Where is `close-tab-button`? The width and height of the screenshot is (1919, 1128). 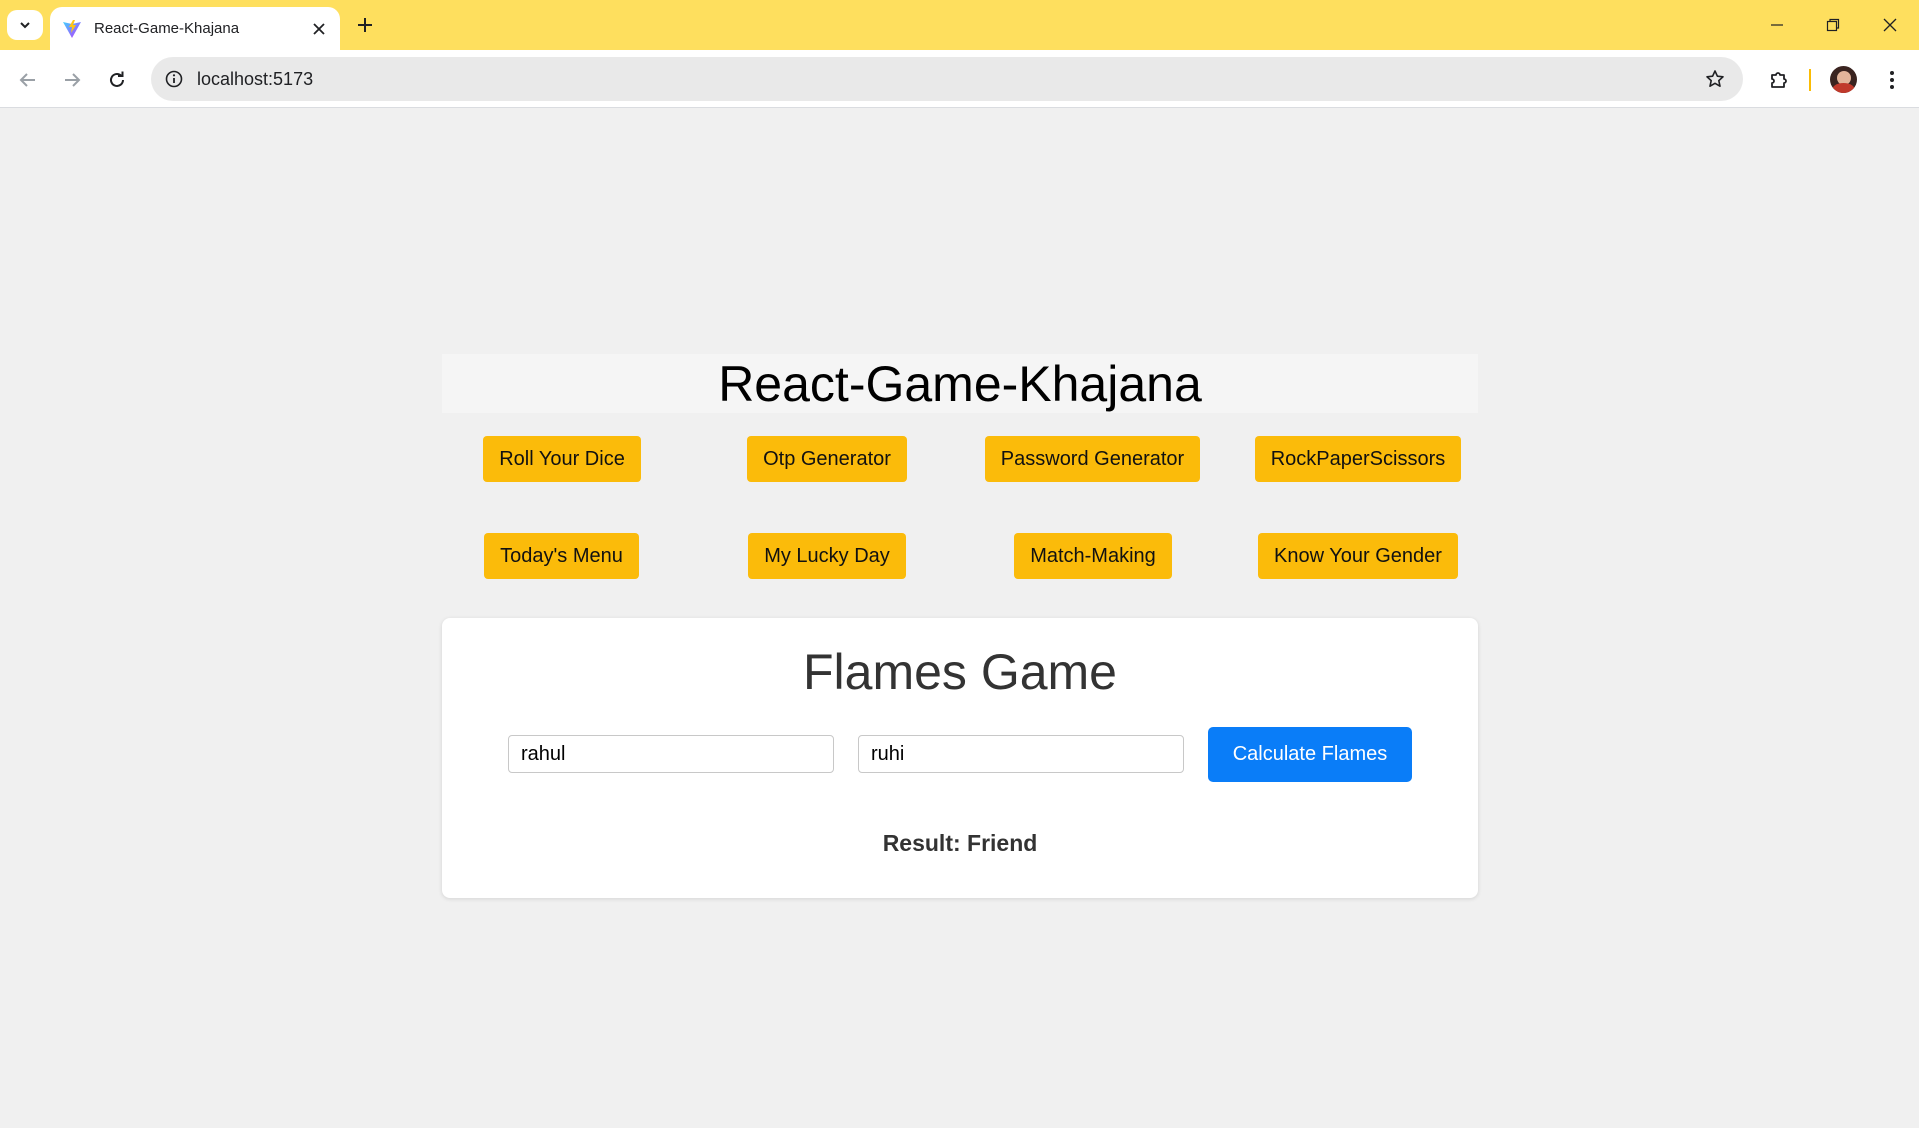
close-tab-button is located at coordinates (319, 29).